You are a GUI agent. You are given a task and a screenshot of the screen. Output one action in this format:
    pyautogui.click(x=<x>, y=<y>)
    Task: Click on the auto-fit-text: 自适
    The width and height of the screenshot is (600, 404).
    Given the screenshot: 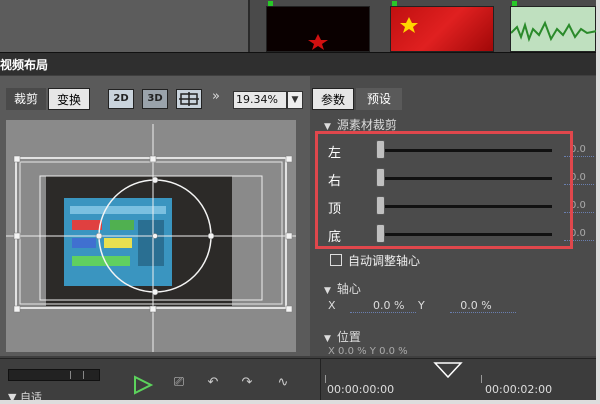 What is the action you would take?
    pyautogui.click(x=30, y=397)
    